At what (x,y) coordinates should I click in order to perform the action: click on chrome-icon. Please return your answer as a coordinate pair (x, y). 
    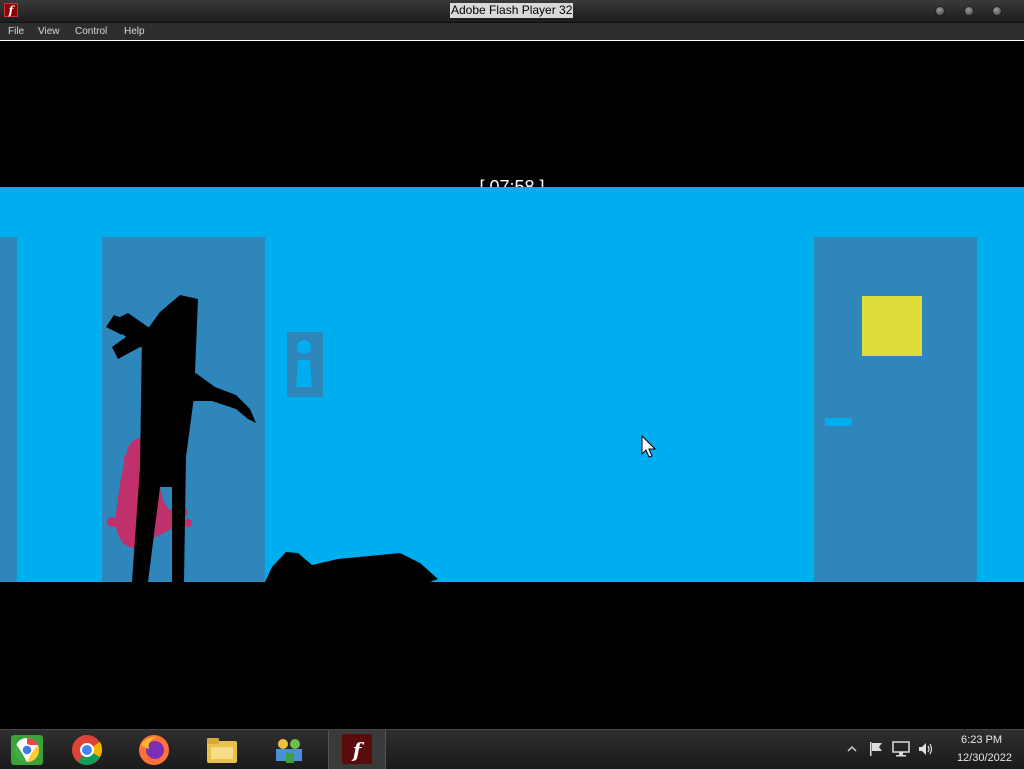
    Looking at the image, I should click on (87, 750).